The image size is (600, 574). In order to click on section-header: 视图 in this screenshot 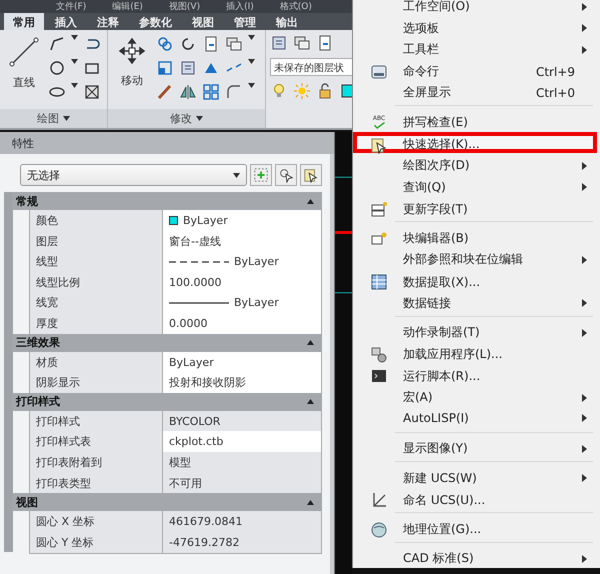, I will do `click(167, 502)`.